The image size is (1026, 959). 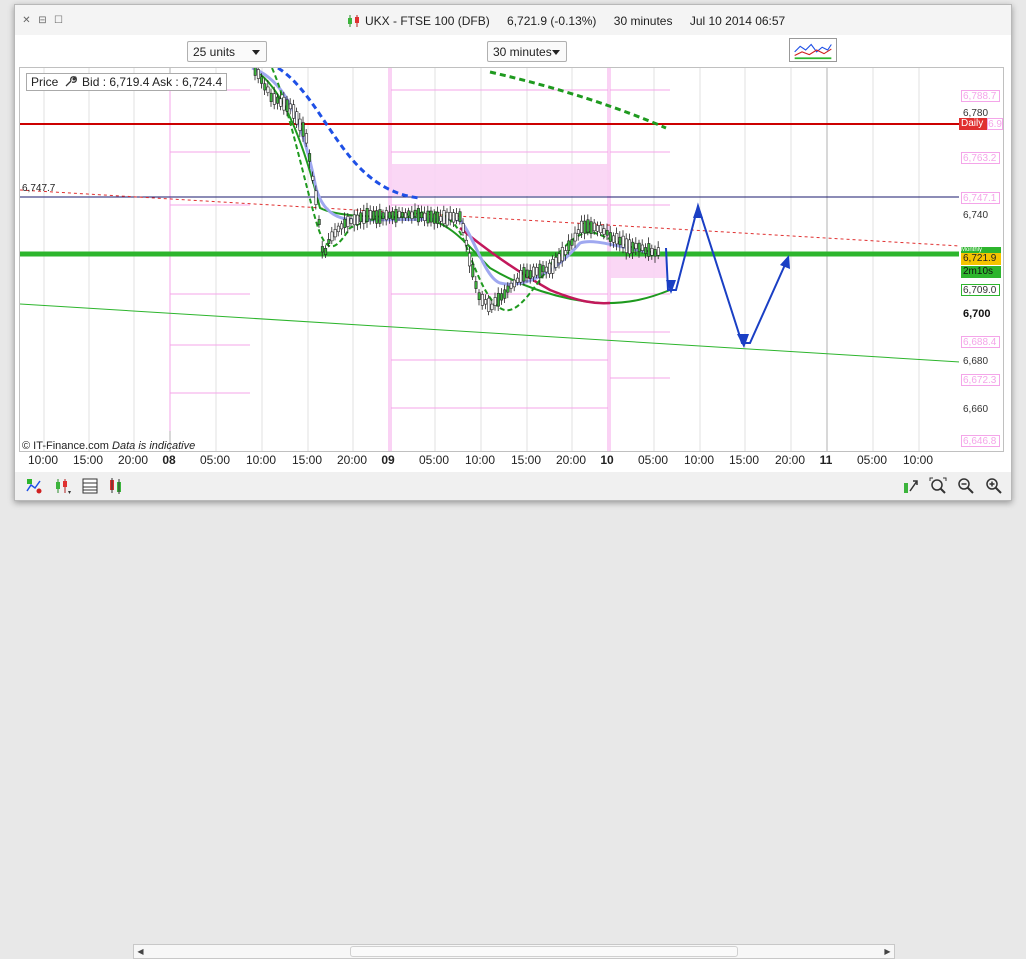 I want to click on price-label: Price, so click(x=45, y=82).